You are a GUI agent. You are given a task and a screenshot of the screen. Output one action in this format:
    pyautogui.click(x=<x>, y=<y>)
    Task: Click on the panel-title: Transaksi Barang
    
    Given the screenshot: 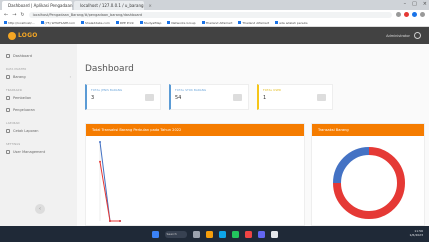 What is the action you would take?
    pyautogui.click(x=368, y=130)
    